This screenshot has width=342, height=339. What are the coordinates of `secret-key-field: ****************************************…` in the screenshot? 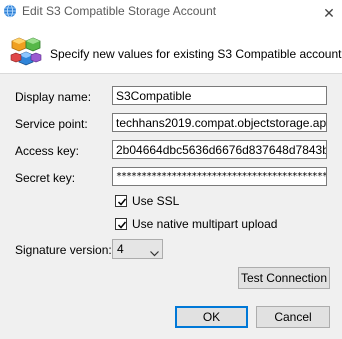 It's located at (219, 176).